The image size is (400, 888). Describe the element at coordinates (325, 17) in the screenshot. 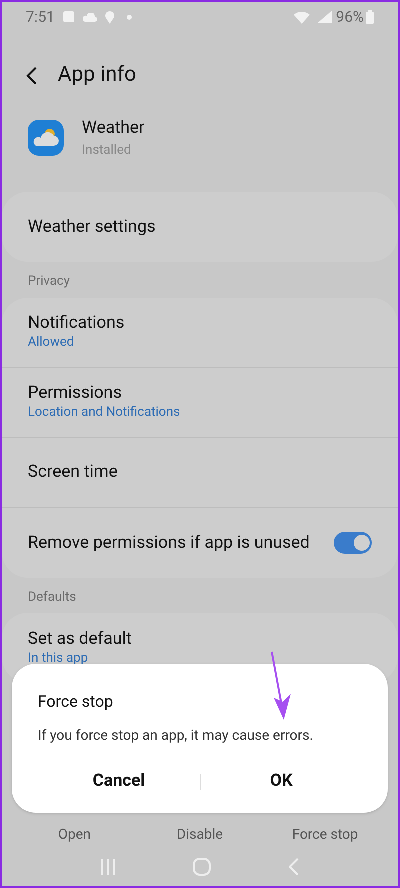

I see `signal-icon` at that location.